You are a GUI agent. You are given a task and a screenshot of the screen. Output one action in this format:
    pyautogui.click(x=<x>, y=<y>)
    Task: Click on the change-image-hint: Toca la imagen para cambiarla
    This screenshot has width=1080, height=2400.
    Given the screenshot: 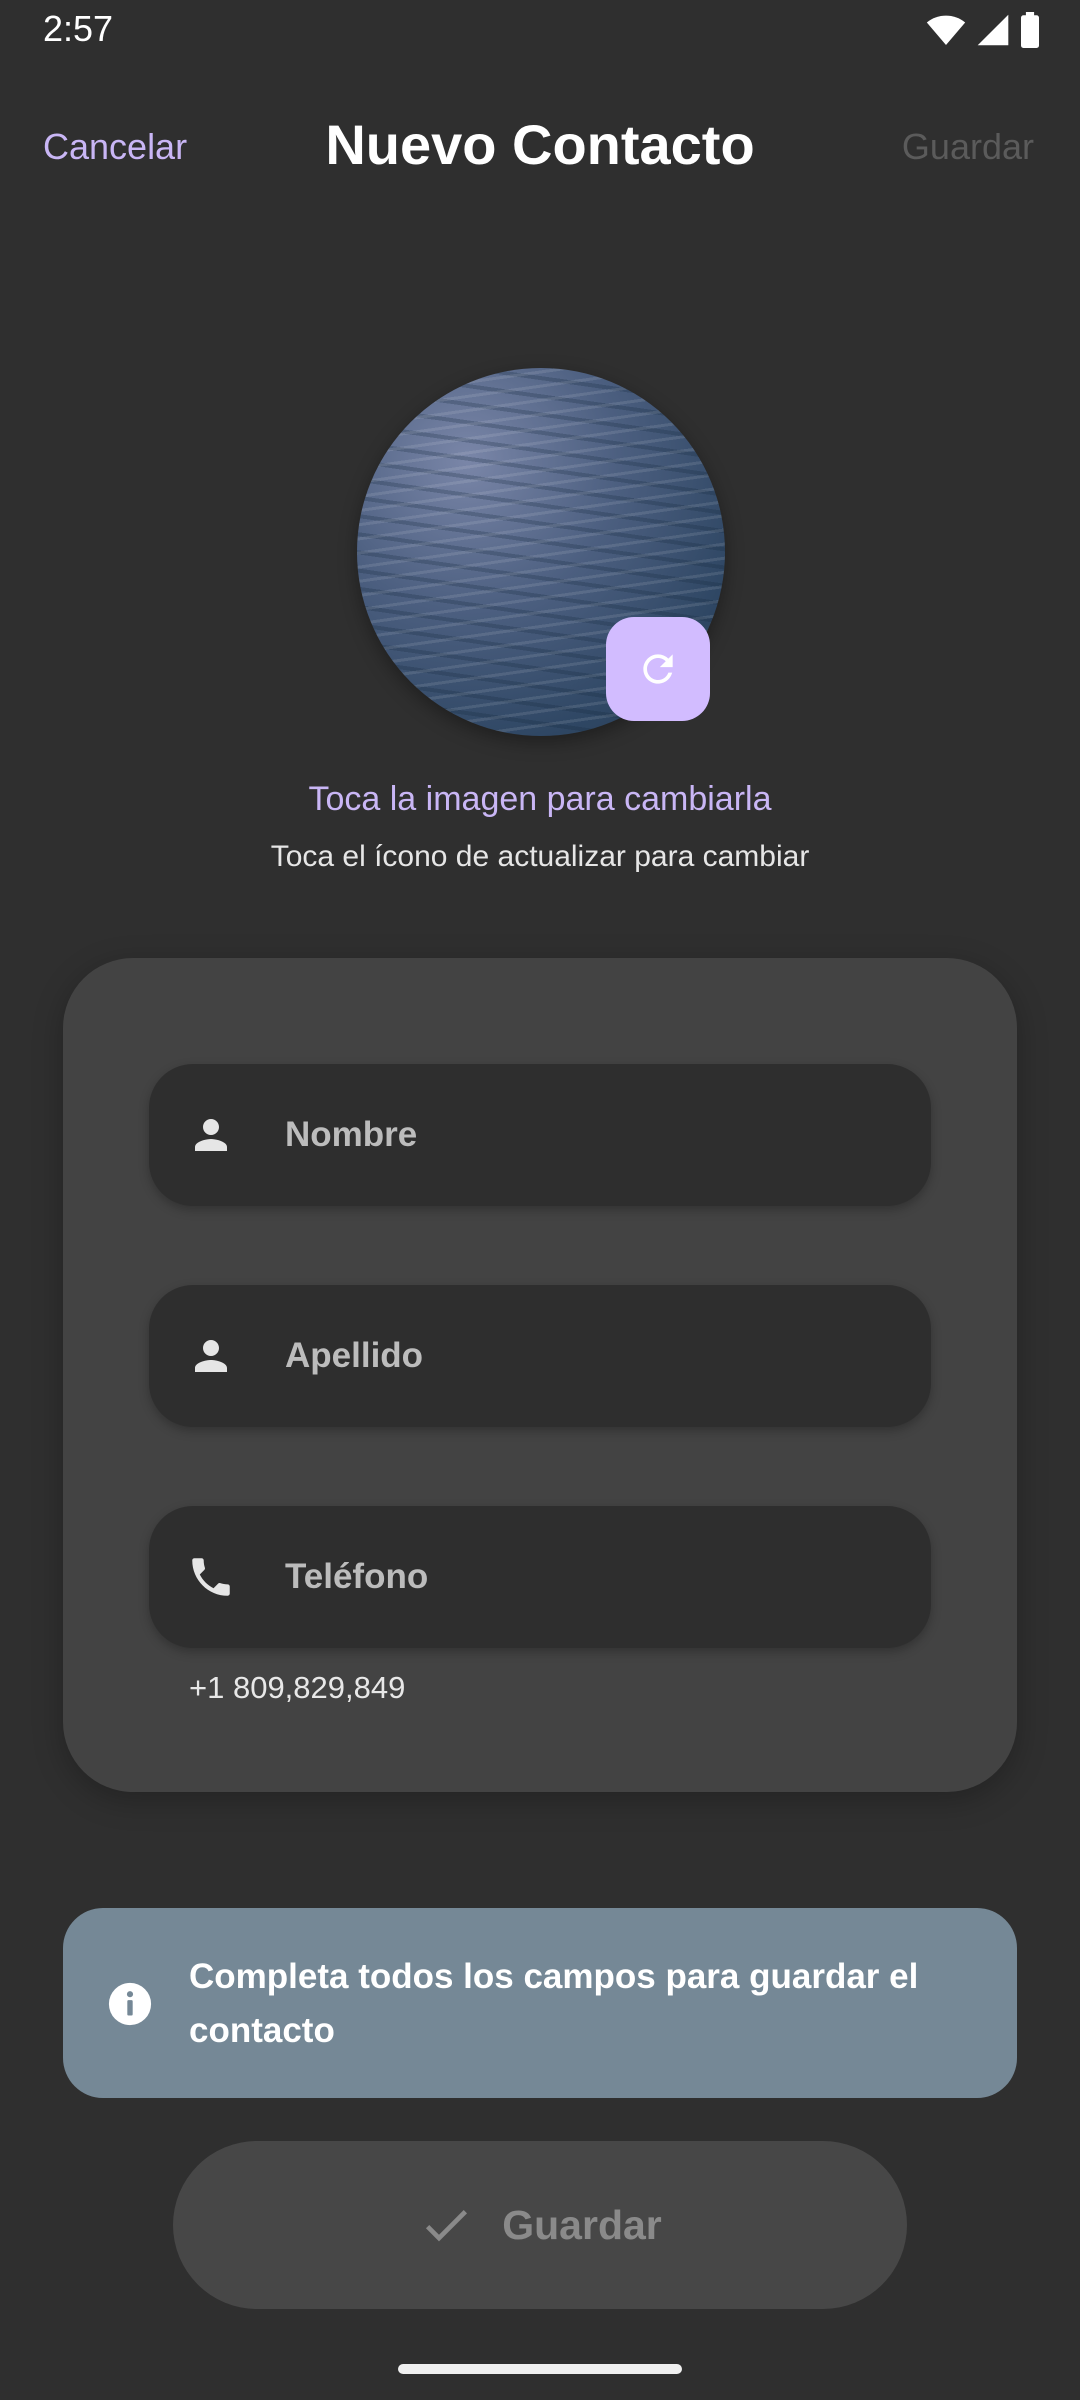 What is the action you would take?
    pyautogui.click(x=540, y=799)
    